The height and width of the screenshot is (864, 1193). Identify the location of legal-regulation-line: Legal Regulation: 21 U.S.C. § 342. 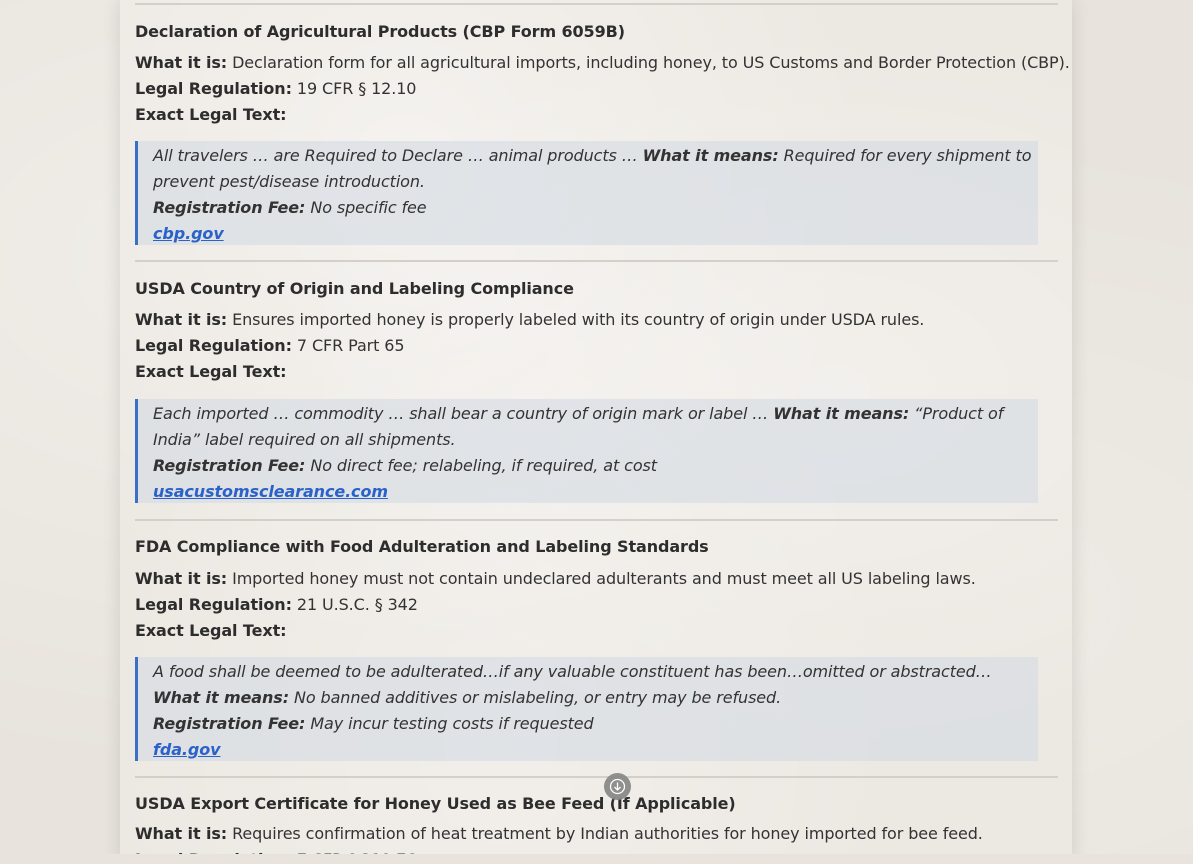
(276, 604).